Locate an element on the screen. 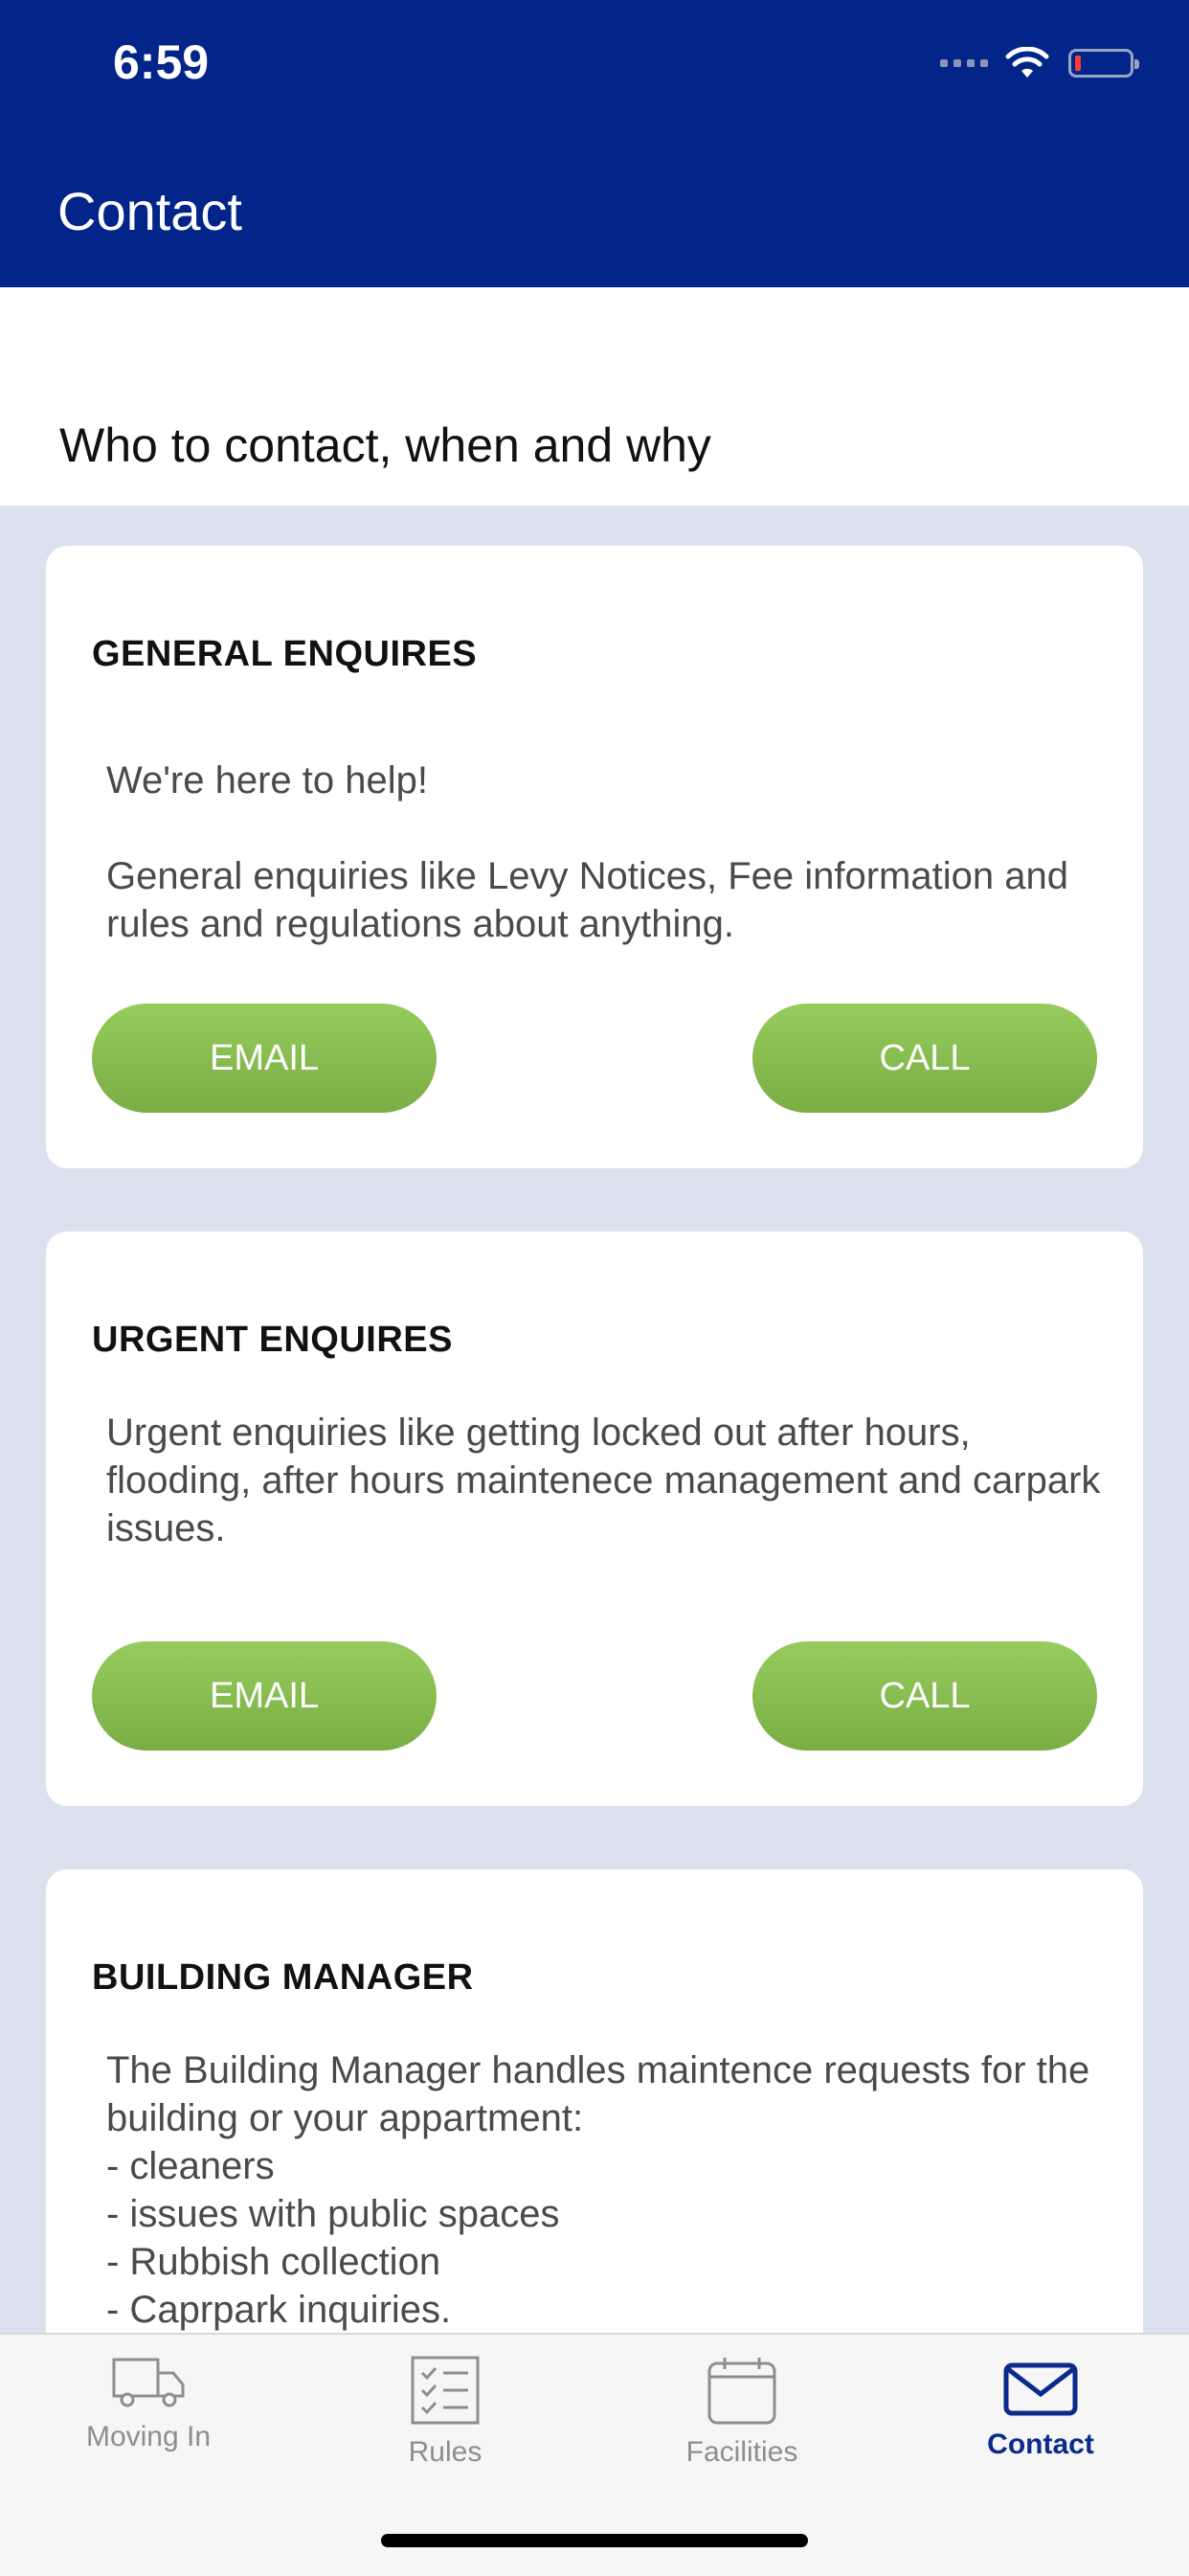 This screenshot has width=1189, height=2576. checklist-icon is located at coordinates (445, 2390).